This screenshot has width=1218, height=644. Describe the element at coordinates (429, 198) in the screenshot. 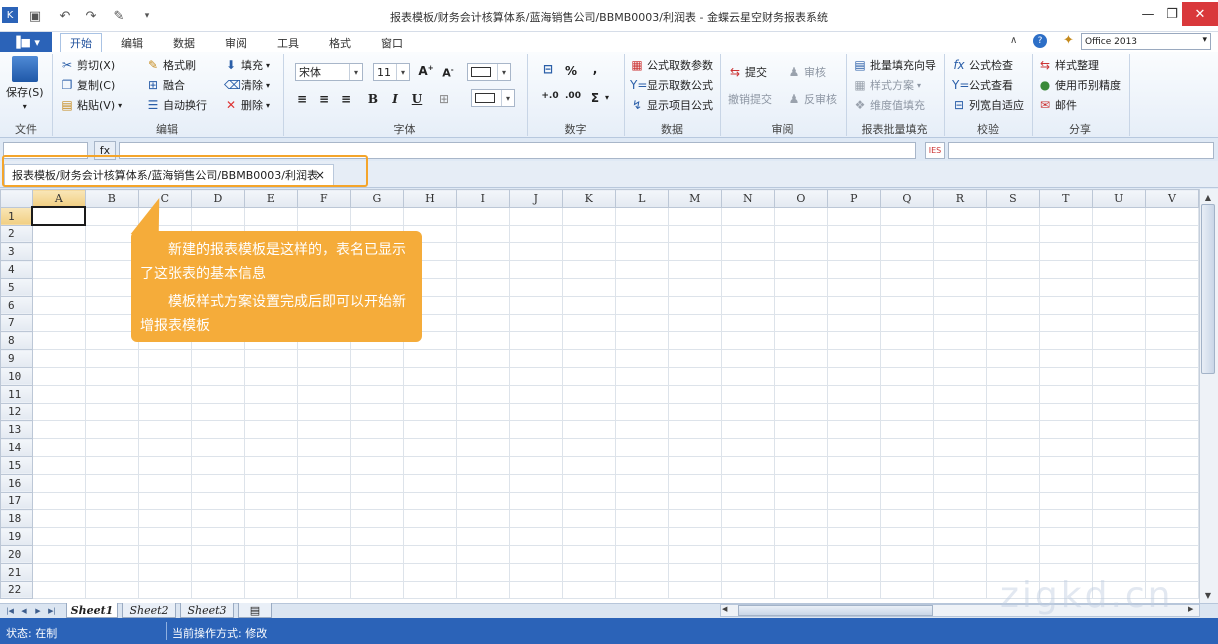

I see `column-header: H` at that location.